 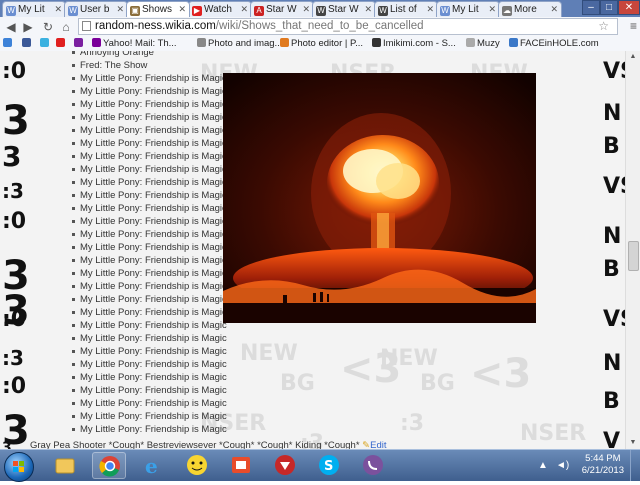 I want to click on system-tray: ▲ ◄) 5:44 PM 6/21/2013, so click(x=585, y=465).